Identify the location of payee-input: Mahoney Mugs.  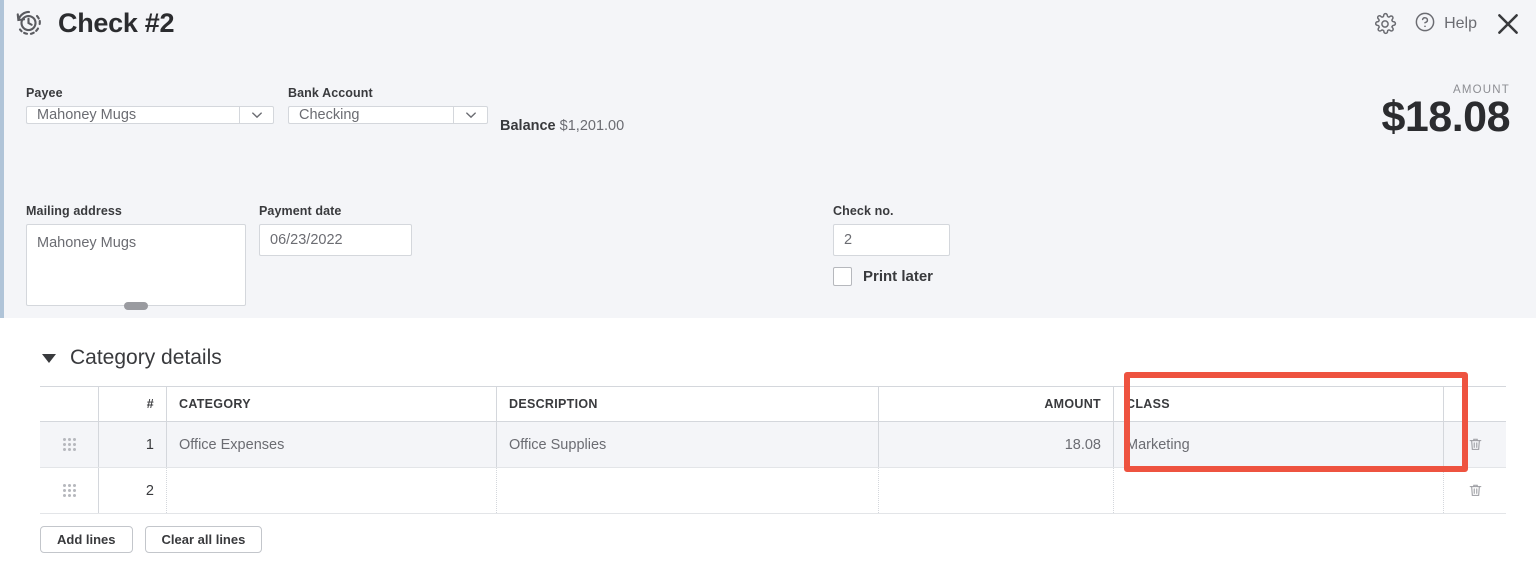
(150, 115).